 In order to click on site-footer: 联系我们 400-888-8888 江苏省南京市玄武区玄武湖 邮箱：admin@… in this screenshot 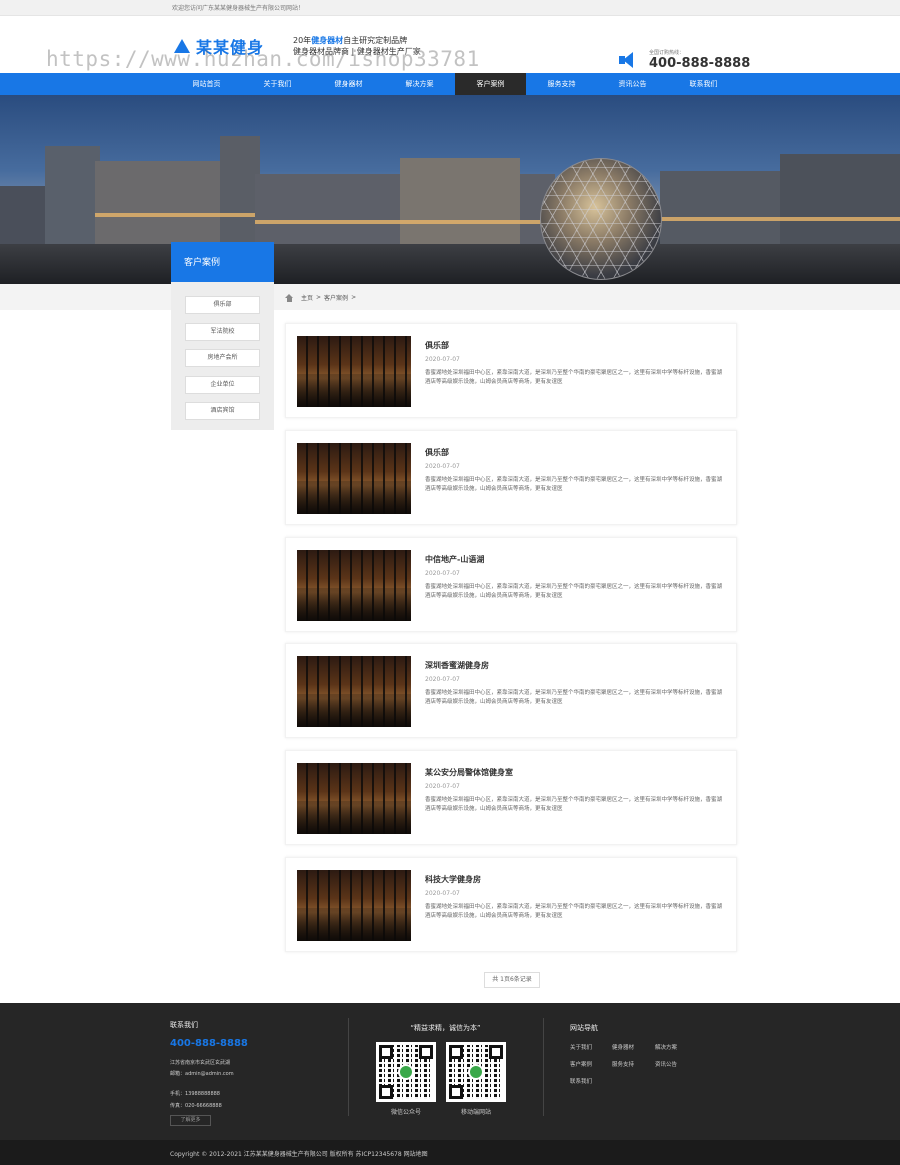, I will do `click(450, 1071)`.